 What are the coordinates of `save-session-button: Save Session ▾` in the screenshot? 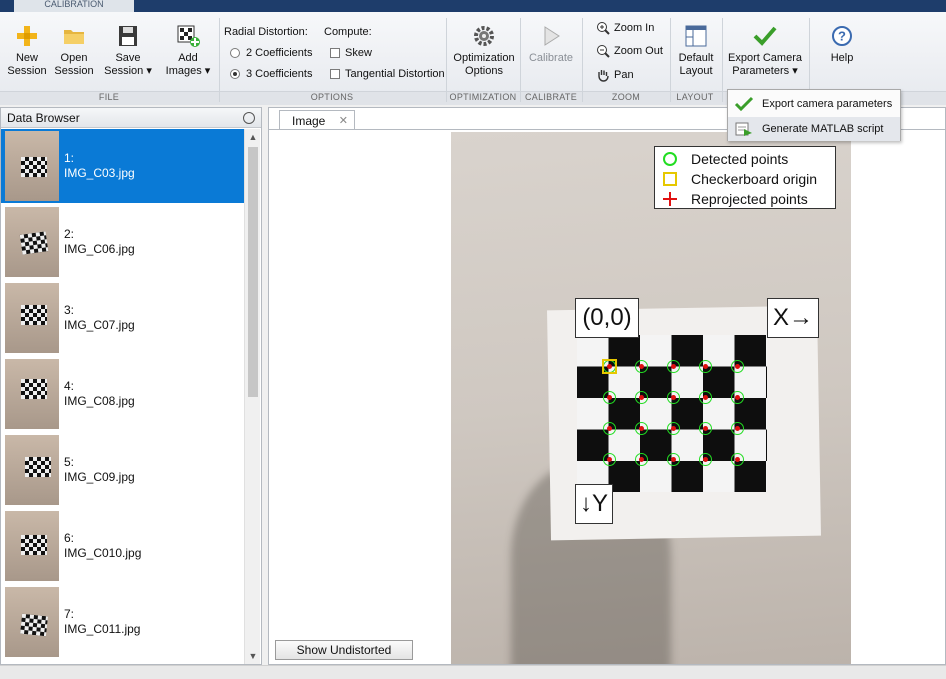 It's located at (128, 51).